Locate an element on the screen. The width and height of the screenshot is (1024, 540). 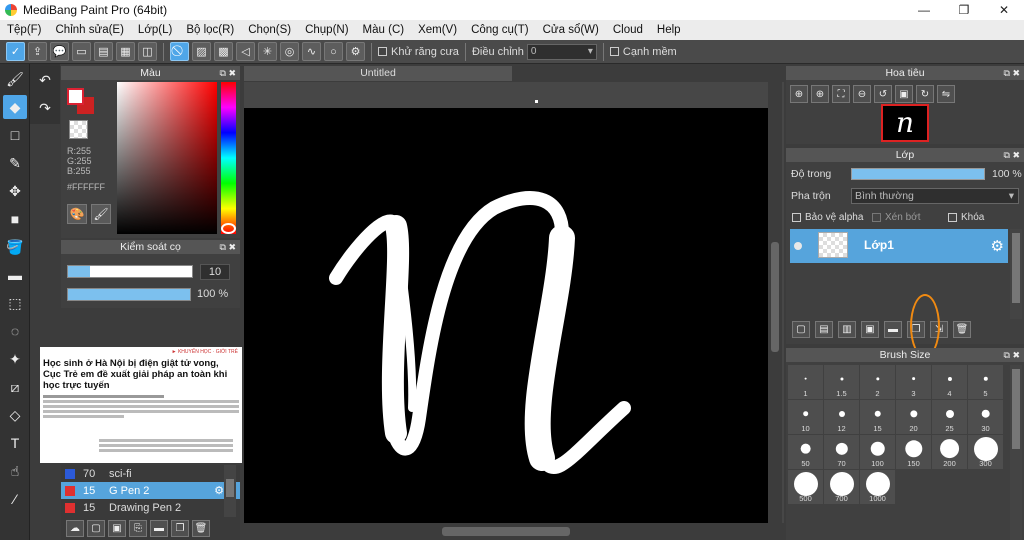
duplicate-brush-icon: ❐ is located at coordinates (180, 528).